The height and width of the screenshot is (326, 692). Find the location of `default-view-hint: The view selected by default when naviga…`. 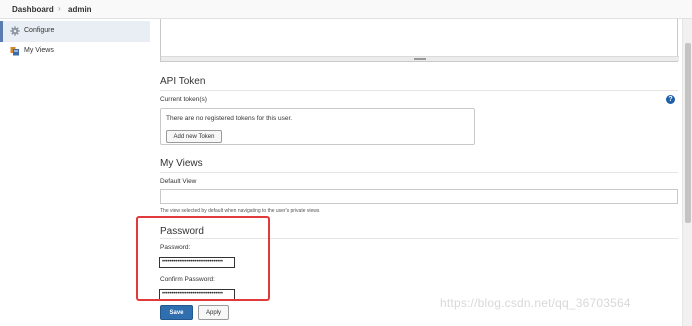

default-view-hint: The view selected by default when naviga… is located at coordinates (240, 211).